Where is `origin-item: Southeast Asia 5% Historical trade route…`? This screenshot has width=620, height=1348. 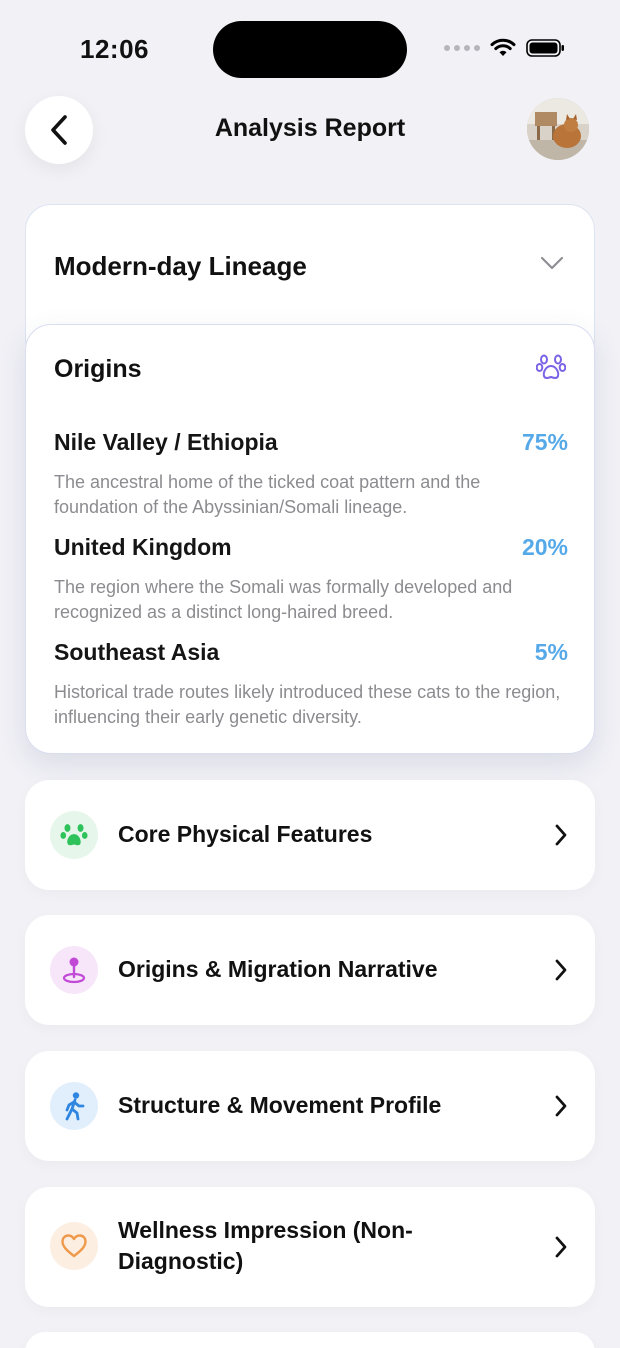 origin-item: Southeast Asia 5% Historical trade route… is located at coordinates (311, 684).